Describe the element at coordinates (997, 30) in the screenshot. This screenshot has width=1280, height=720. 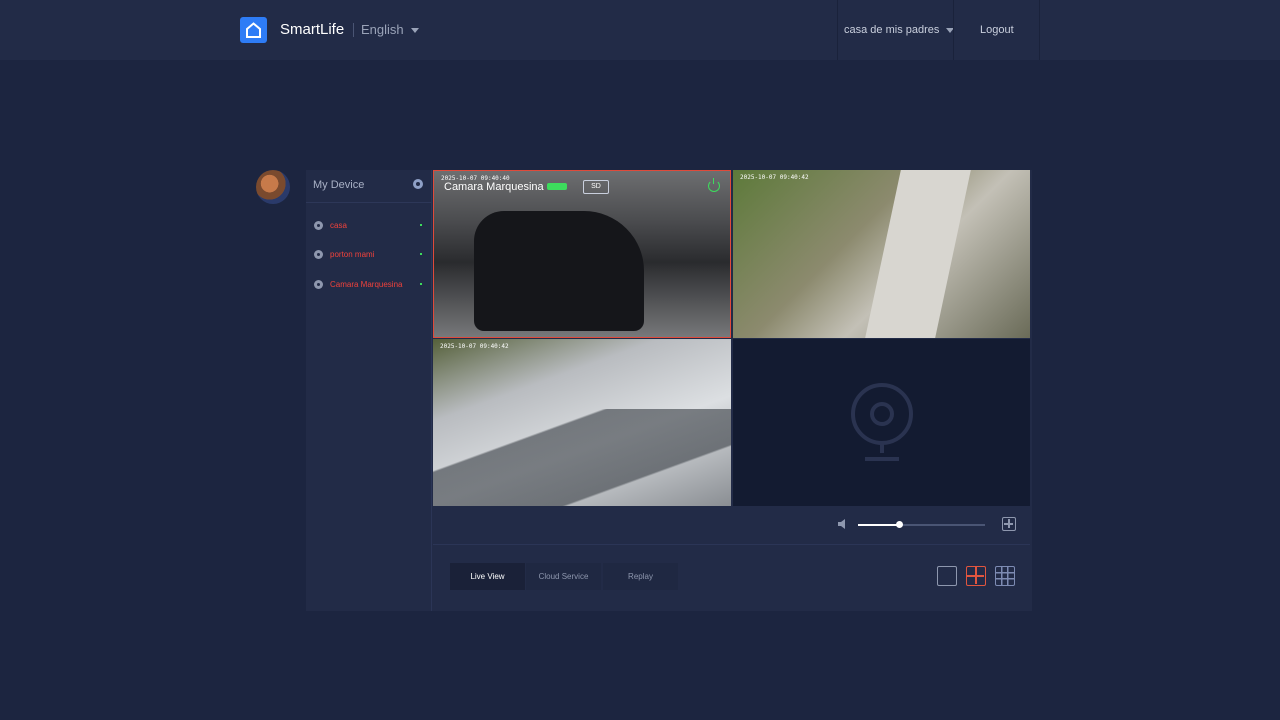
I see `logout-button: Logout` at that location.